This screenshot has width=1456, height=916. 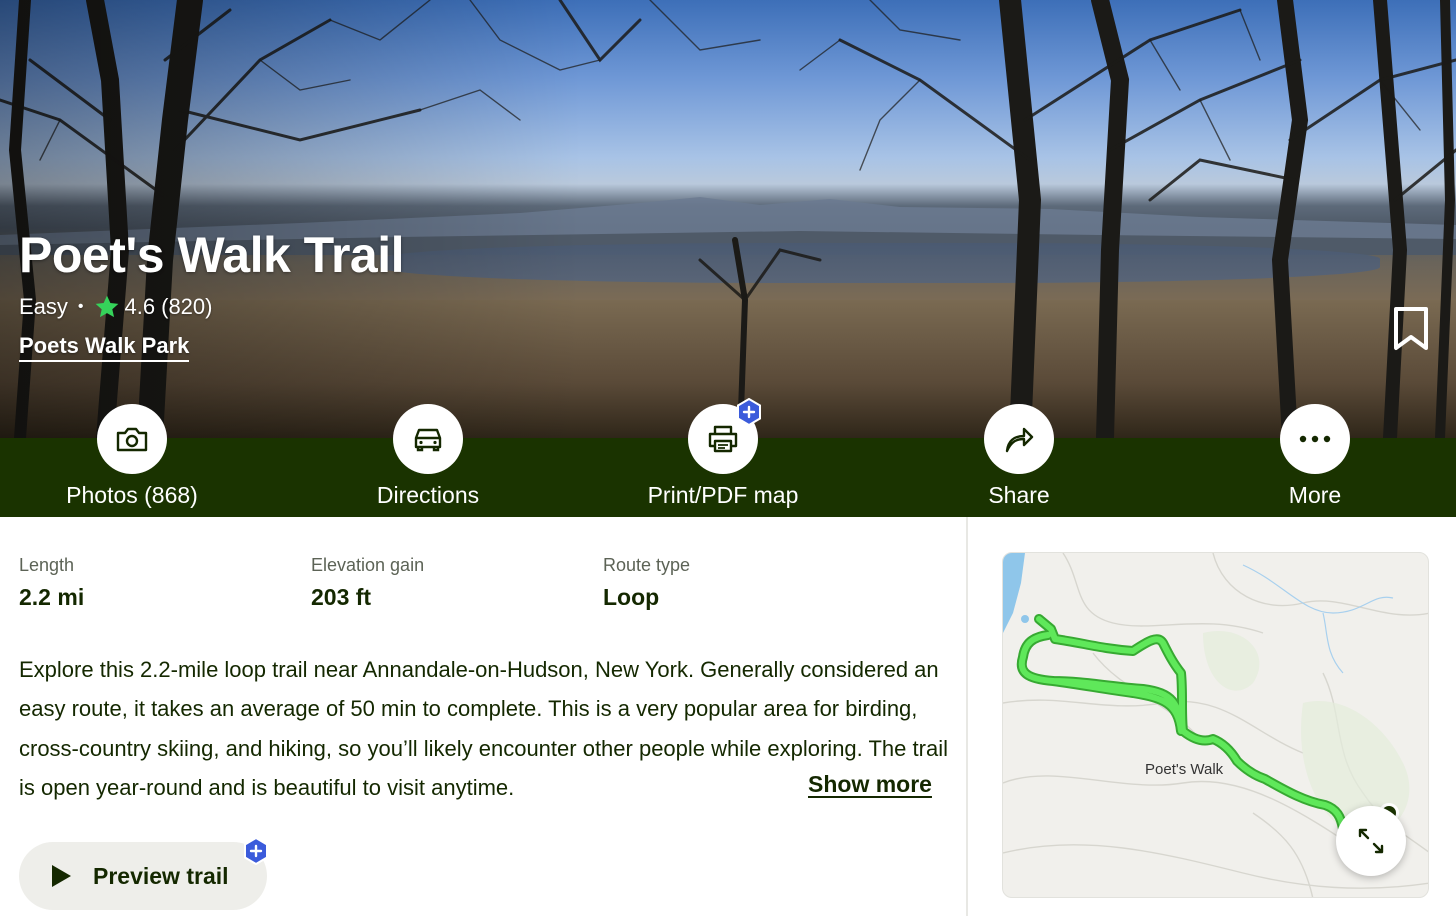 I want to click on photos-icon-circle, so click(x=132, y=439).